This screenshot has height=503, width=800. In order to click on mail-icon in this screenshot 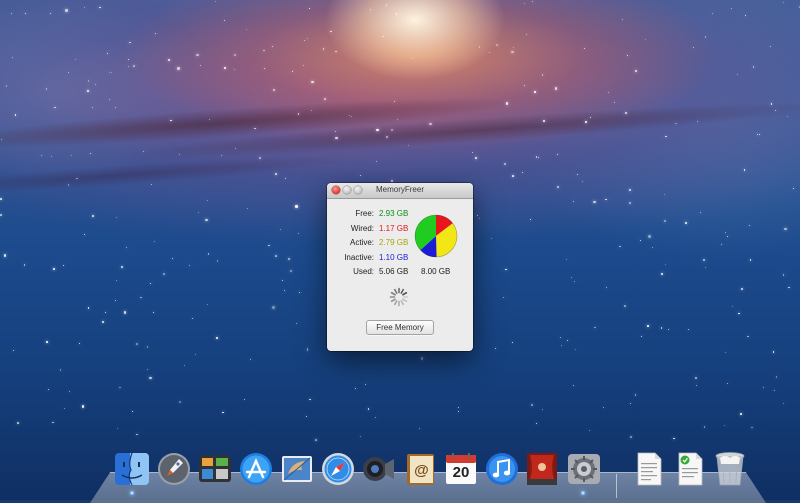, I will do `click(297, 469)`.